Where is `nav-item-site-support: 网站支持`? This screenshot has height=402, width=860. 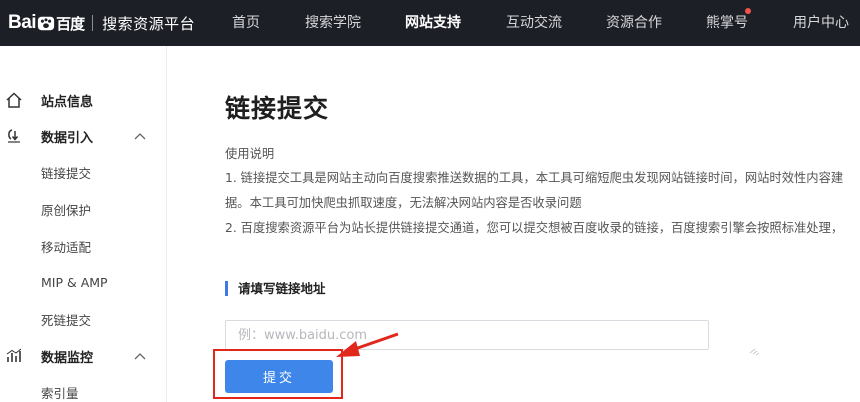
nav-item-site-support: 网站支持 is located at coordinates (433, 23).